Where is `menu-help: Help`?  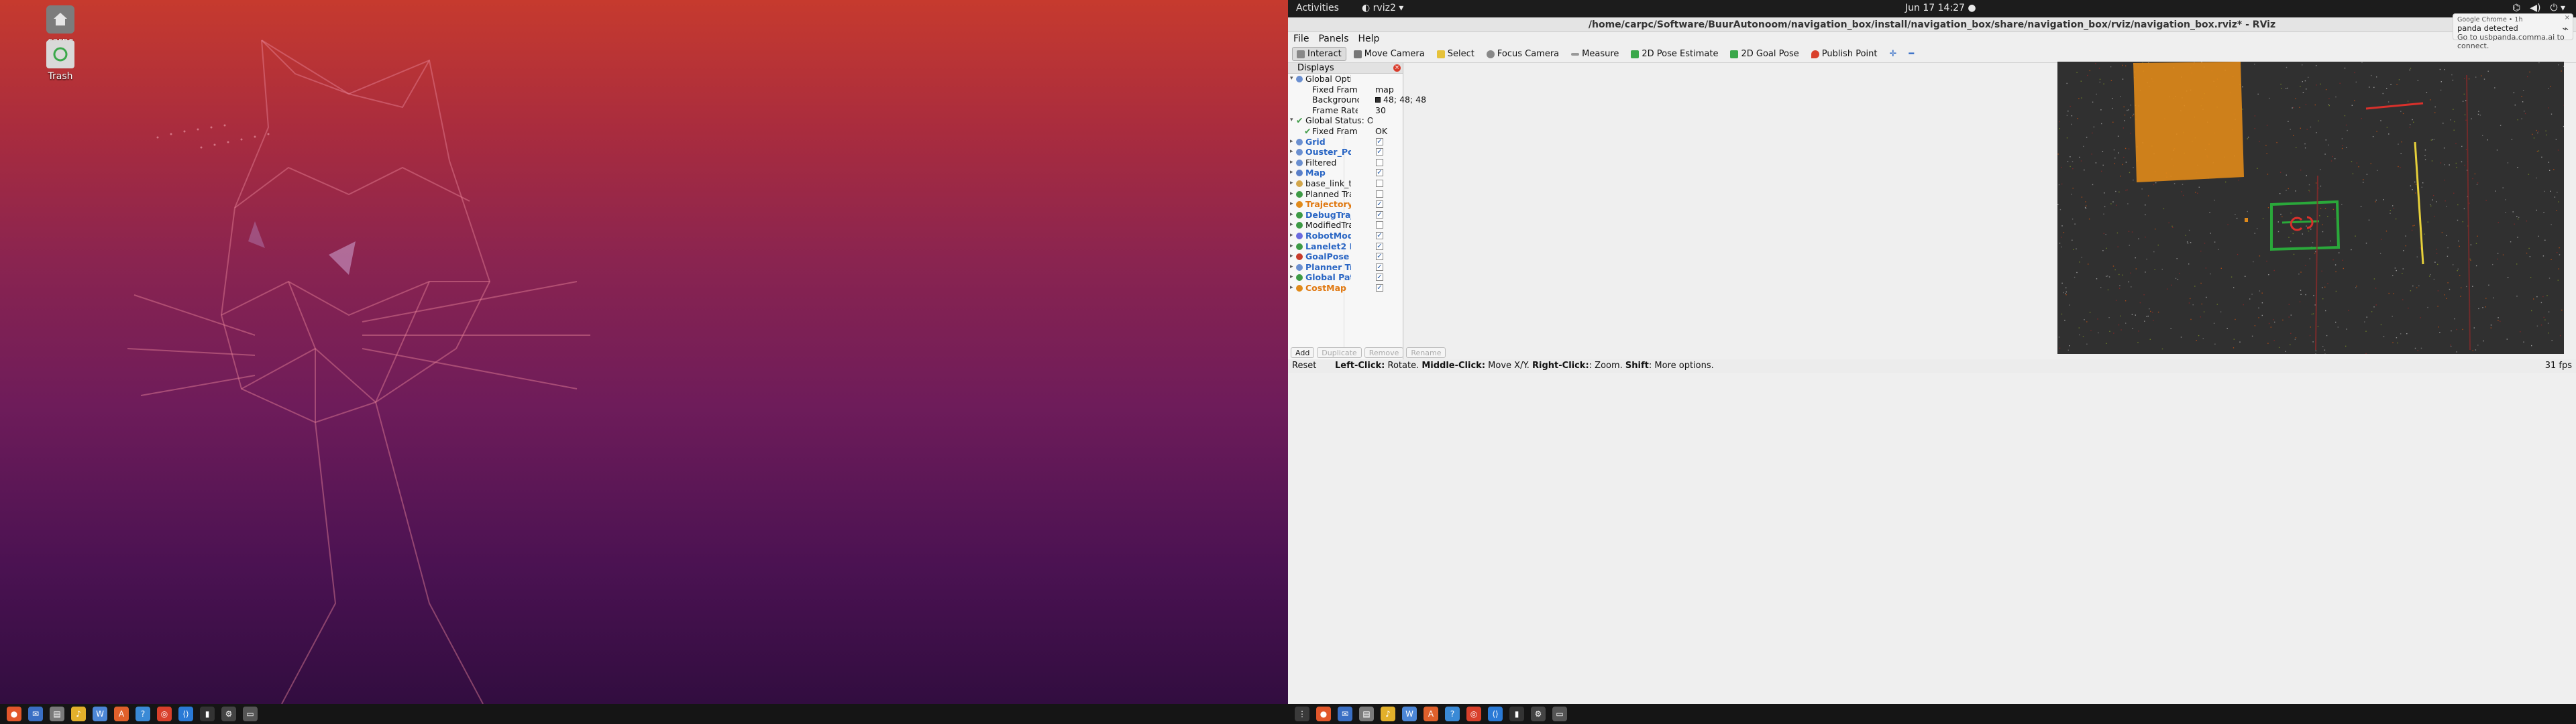
menu-help: Help is located at coordinates (1369, 39).